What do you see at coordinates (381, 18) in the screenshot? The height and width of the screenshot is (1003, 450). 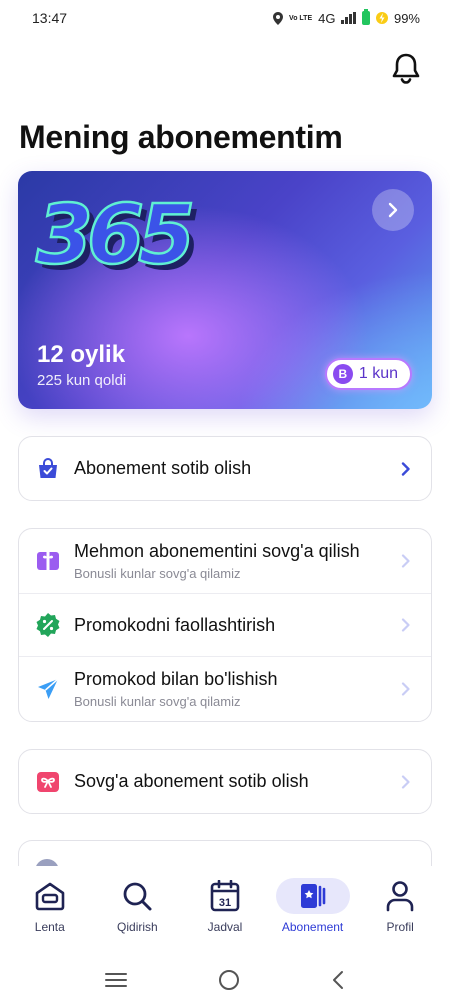 I see `charging-icon` at bounding box center [381, 18].